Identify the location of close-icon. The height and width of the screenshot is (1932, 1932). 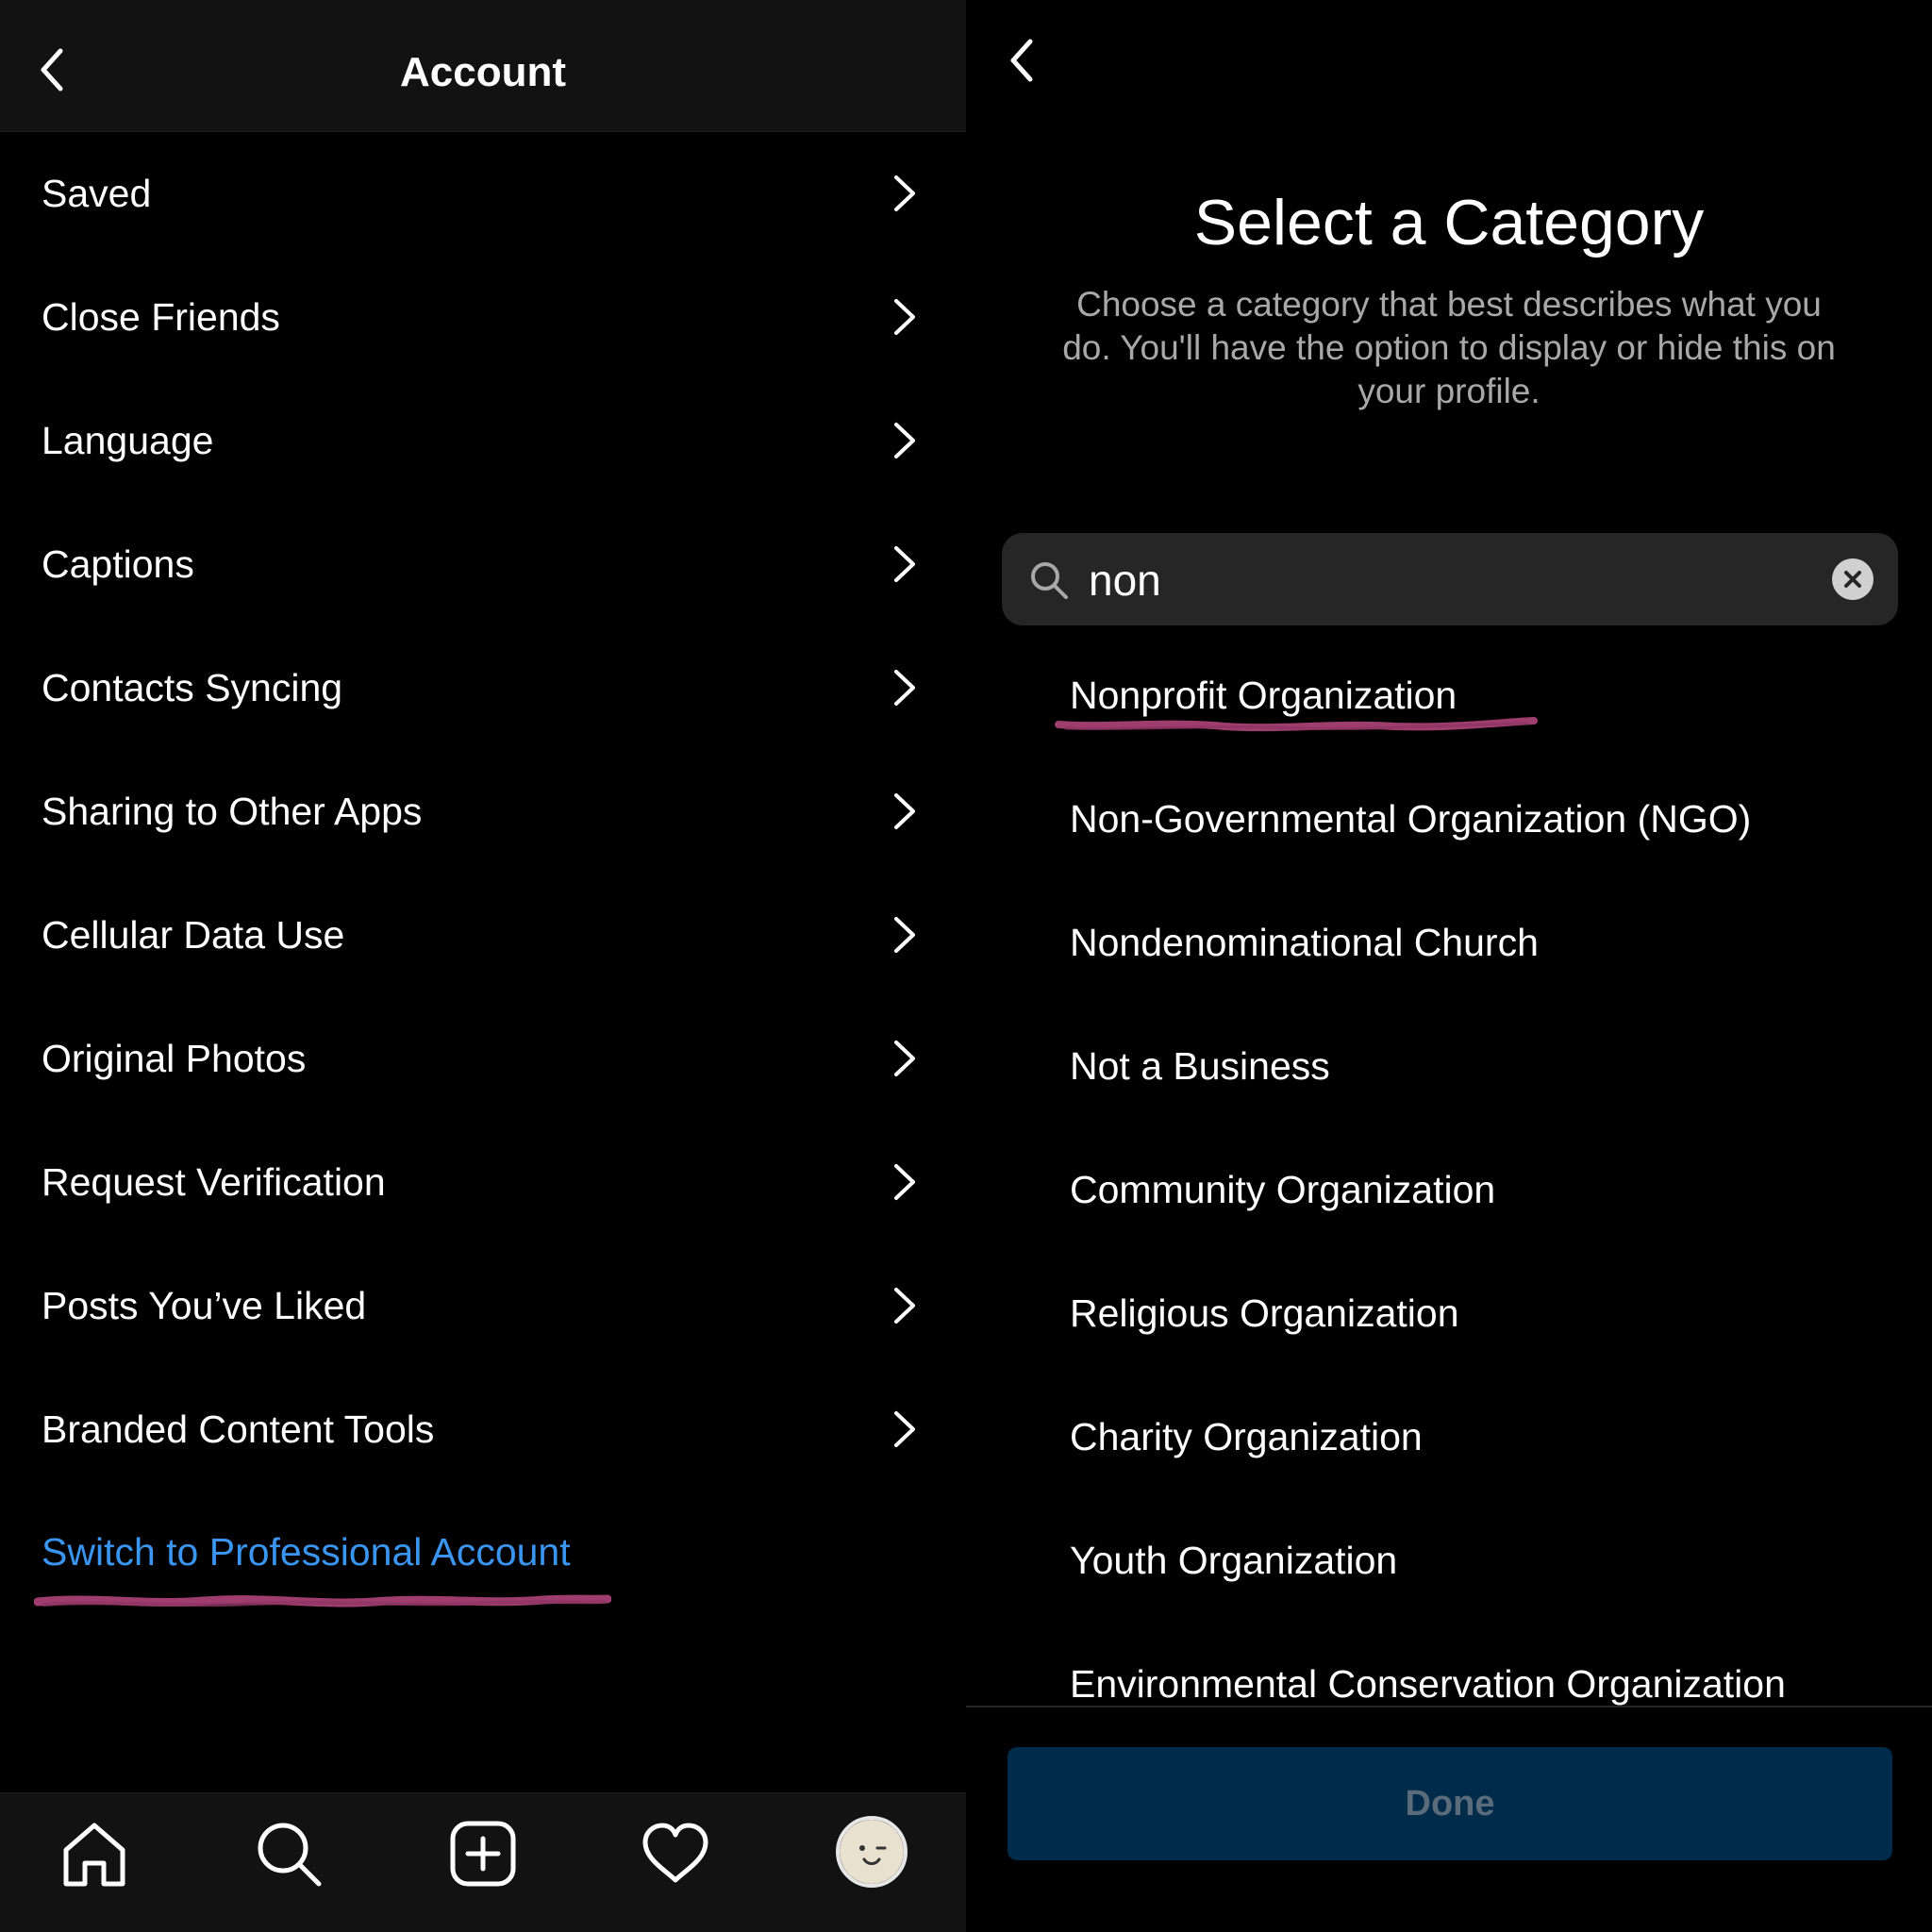
(1853, 579).